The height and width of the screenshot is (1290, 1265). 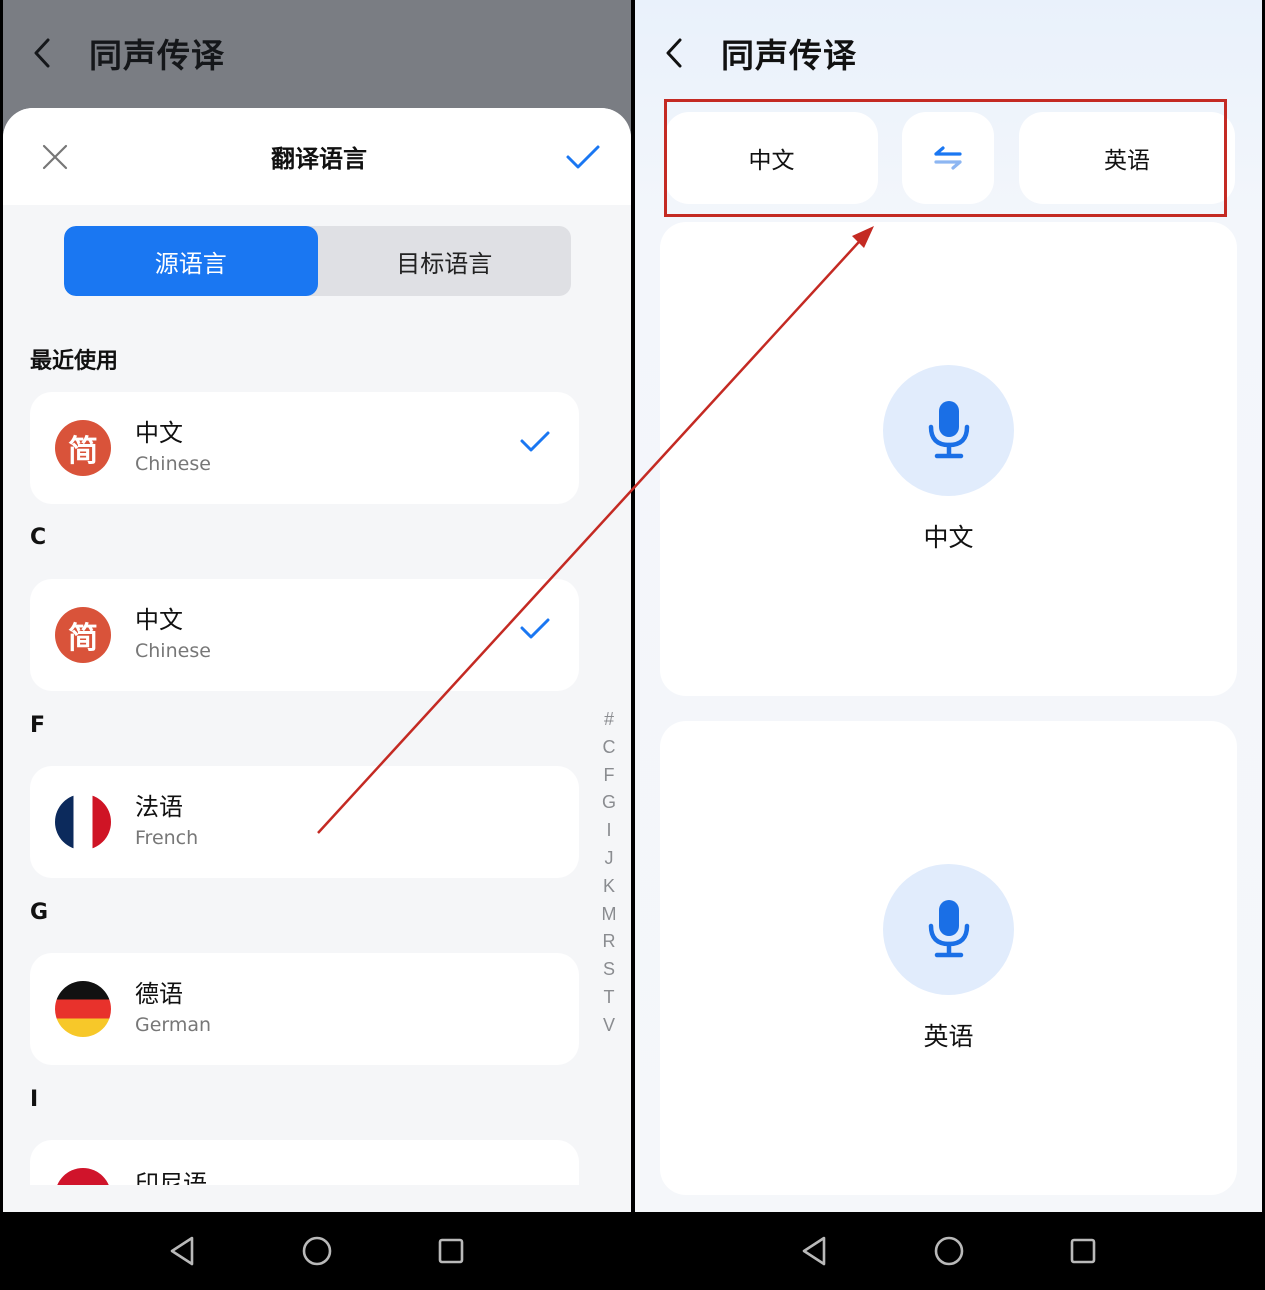 I want to click on language-english-name: German, so click(x=173, y=1025).